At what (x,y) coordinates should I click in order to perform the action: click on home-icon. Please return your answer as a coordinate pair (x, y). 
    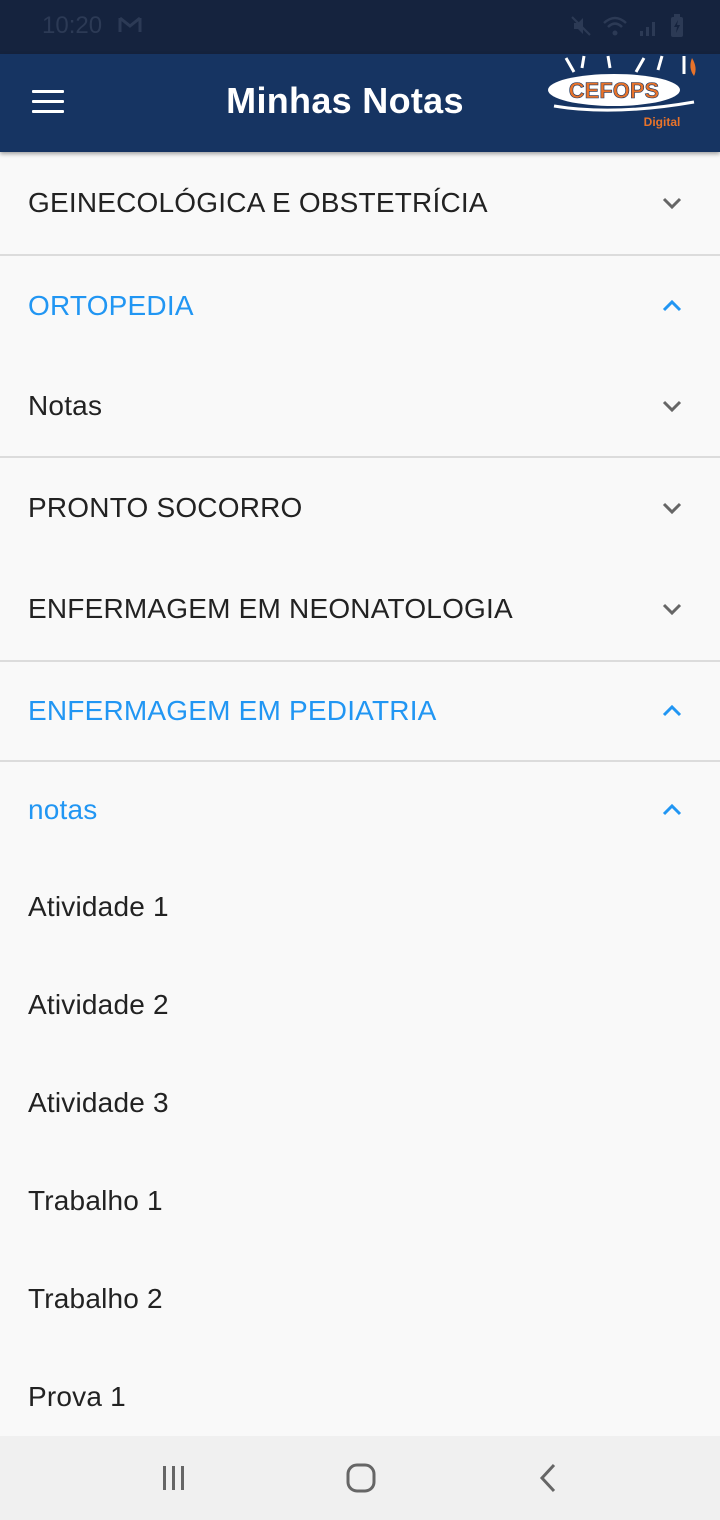
    Looking at the image, I should click on (361, 1478).